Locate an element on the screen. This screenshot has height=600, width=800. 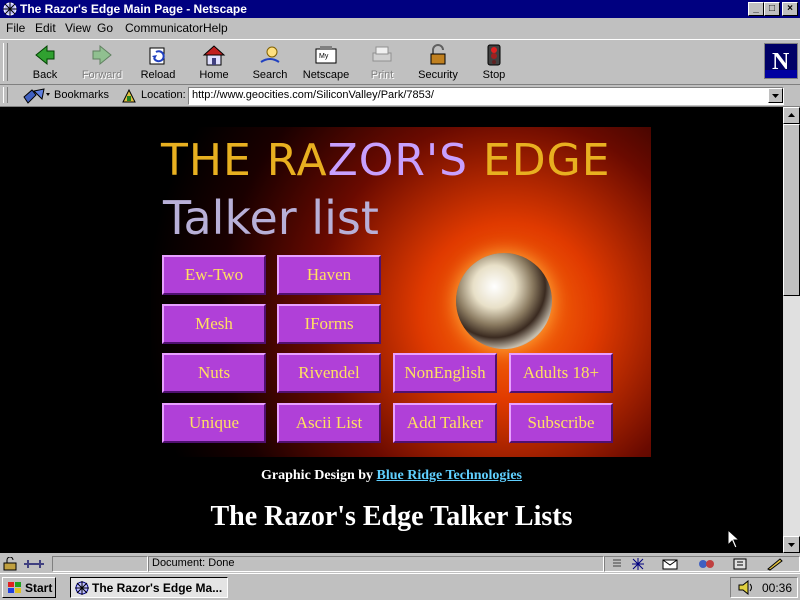
talker-button-ascii-list: Ascii List is located at coordinates (329, 423).